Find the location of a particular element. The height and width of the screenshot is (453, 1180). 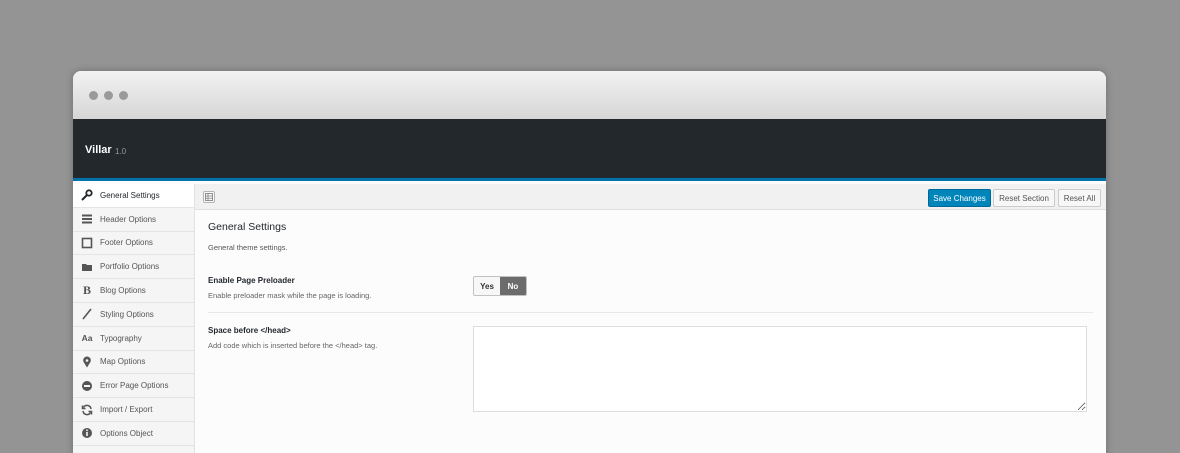

brush-icon is located at coordinates (87, 314).